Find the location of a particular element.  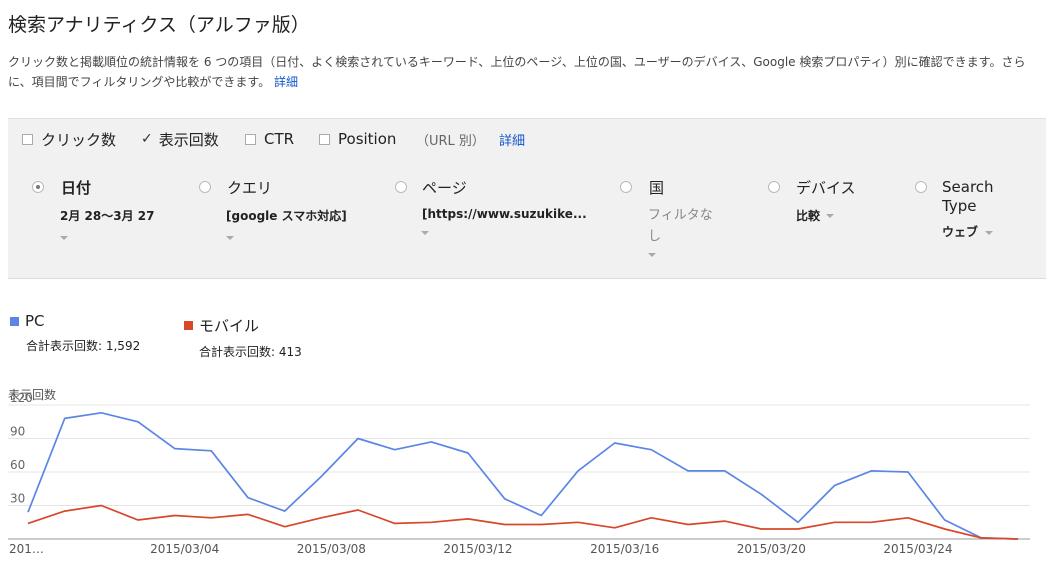

x-tick-label: 2015/03/16 is located at coordinates (624, 549).